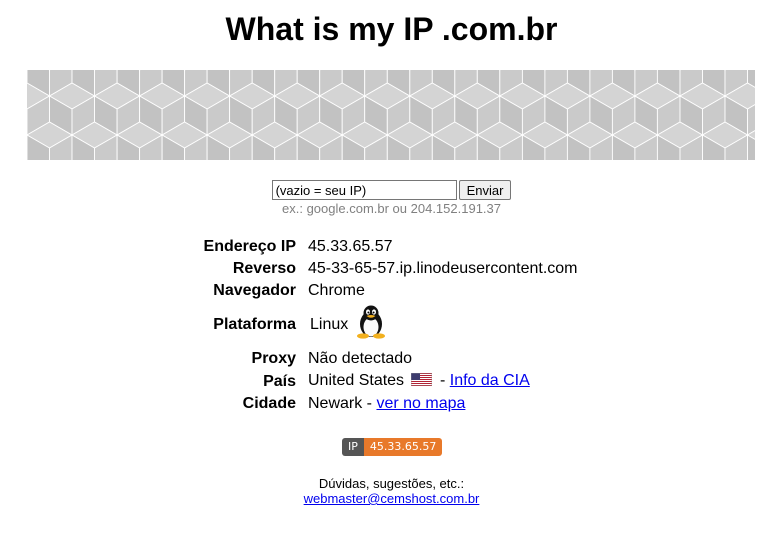 This screenshot has width=783, height=545. What do you see at coordinates (403, 447) in the screenshot?
I see `ip-badge-value: 45.33.65.57` at bounding box center [403, 447].